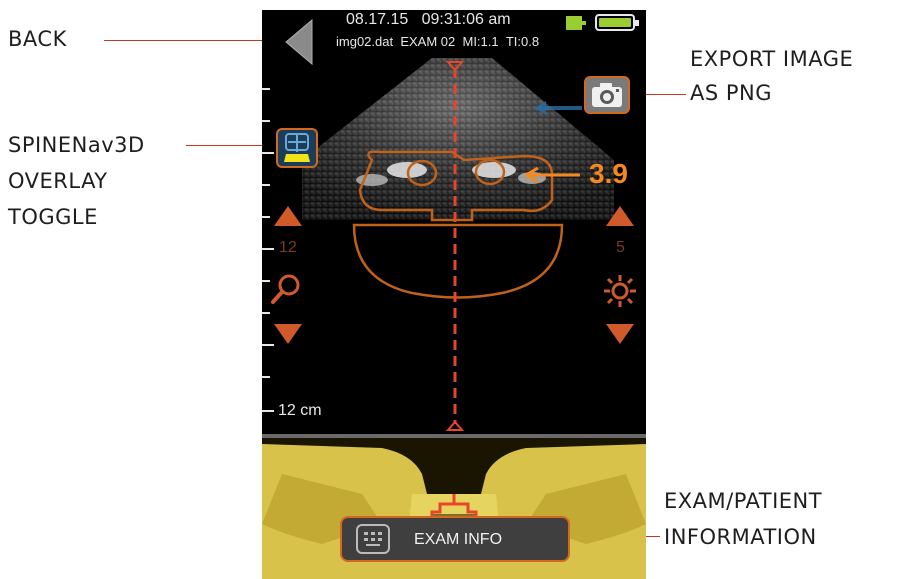  Describe the element at coordinates (428, 41) in the screenshot. I see `status-exam: EXAM 02` at that location.